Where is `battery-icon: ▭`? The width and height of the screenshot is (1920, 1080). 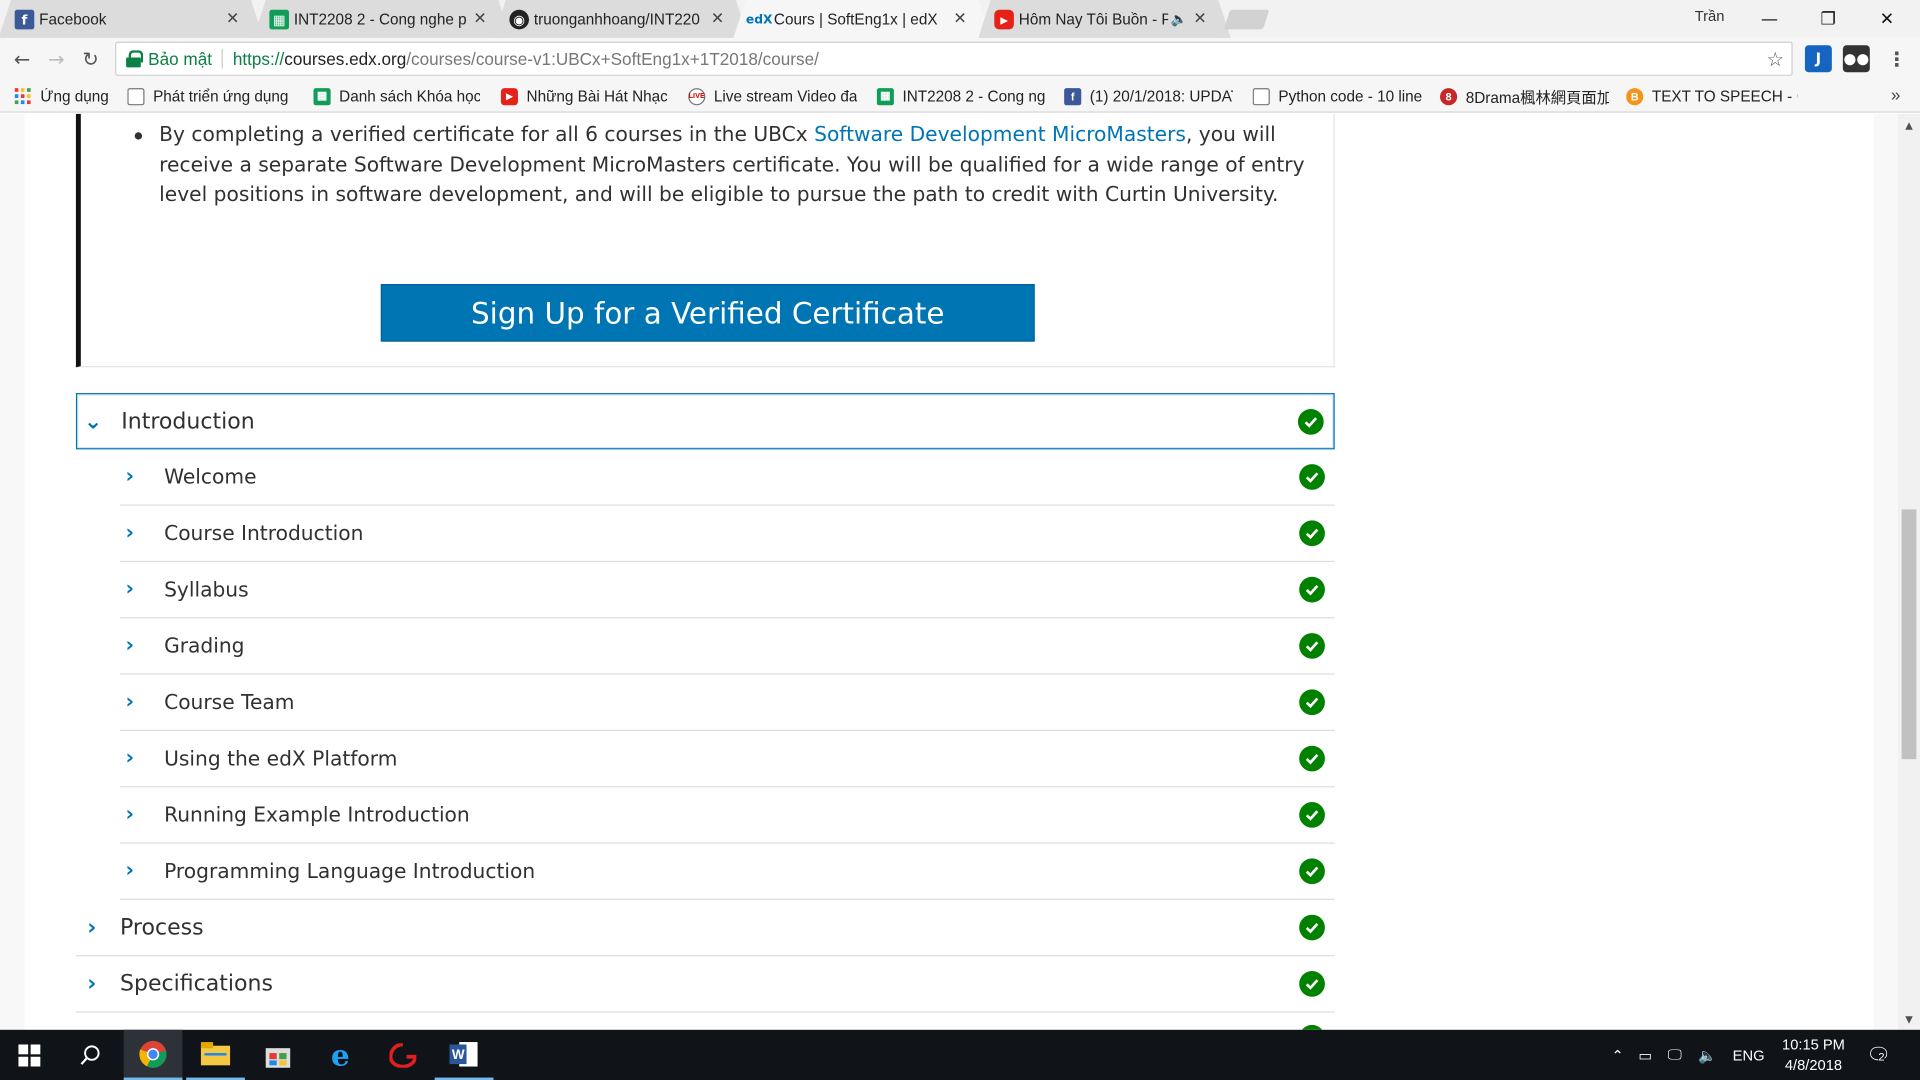
battery-icon: ▭ is located at coordinates (1645, 1055).